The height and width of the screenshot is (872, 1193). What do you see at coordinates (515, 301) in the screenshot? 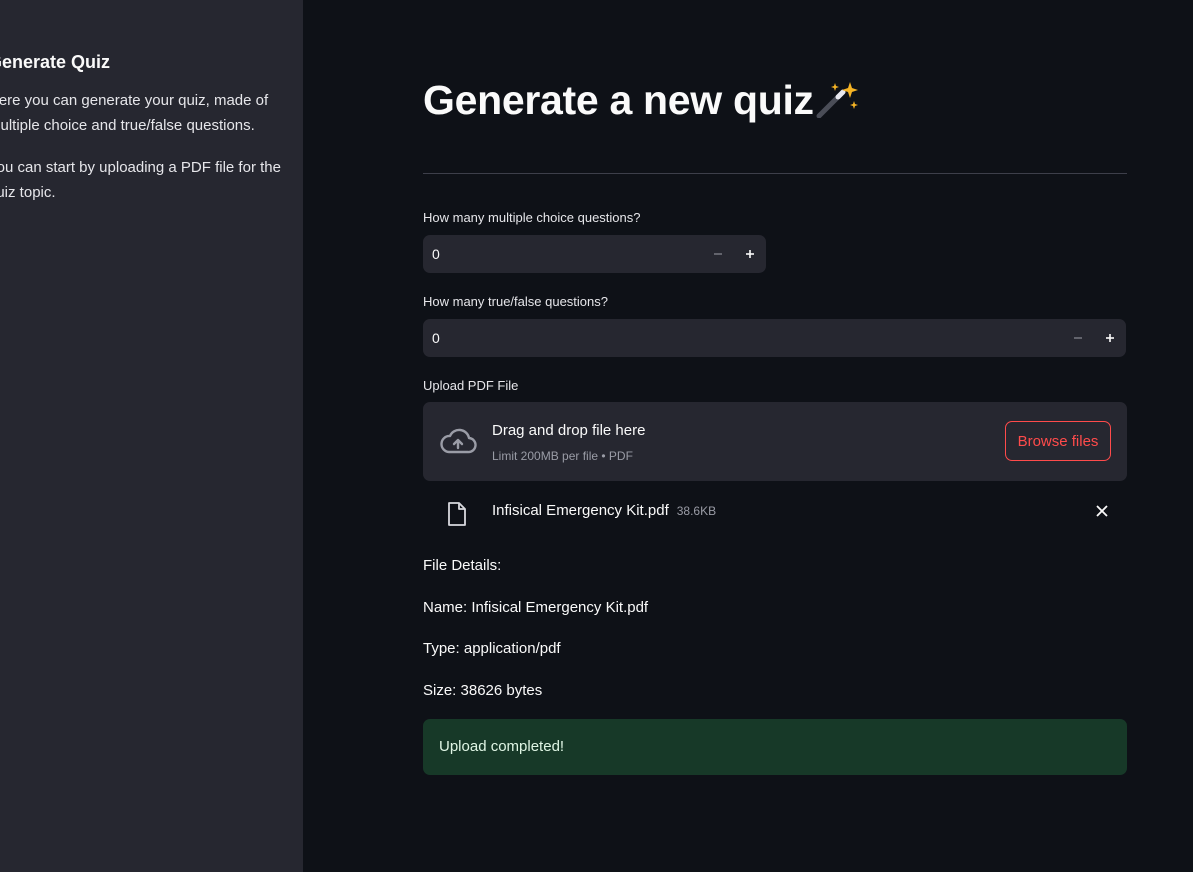
I see `tf-questions-label: How many true/false questions?` at bounding box center [515, 301].